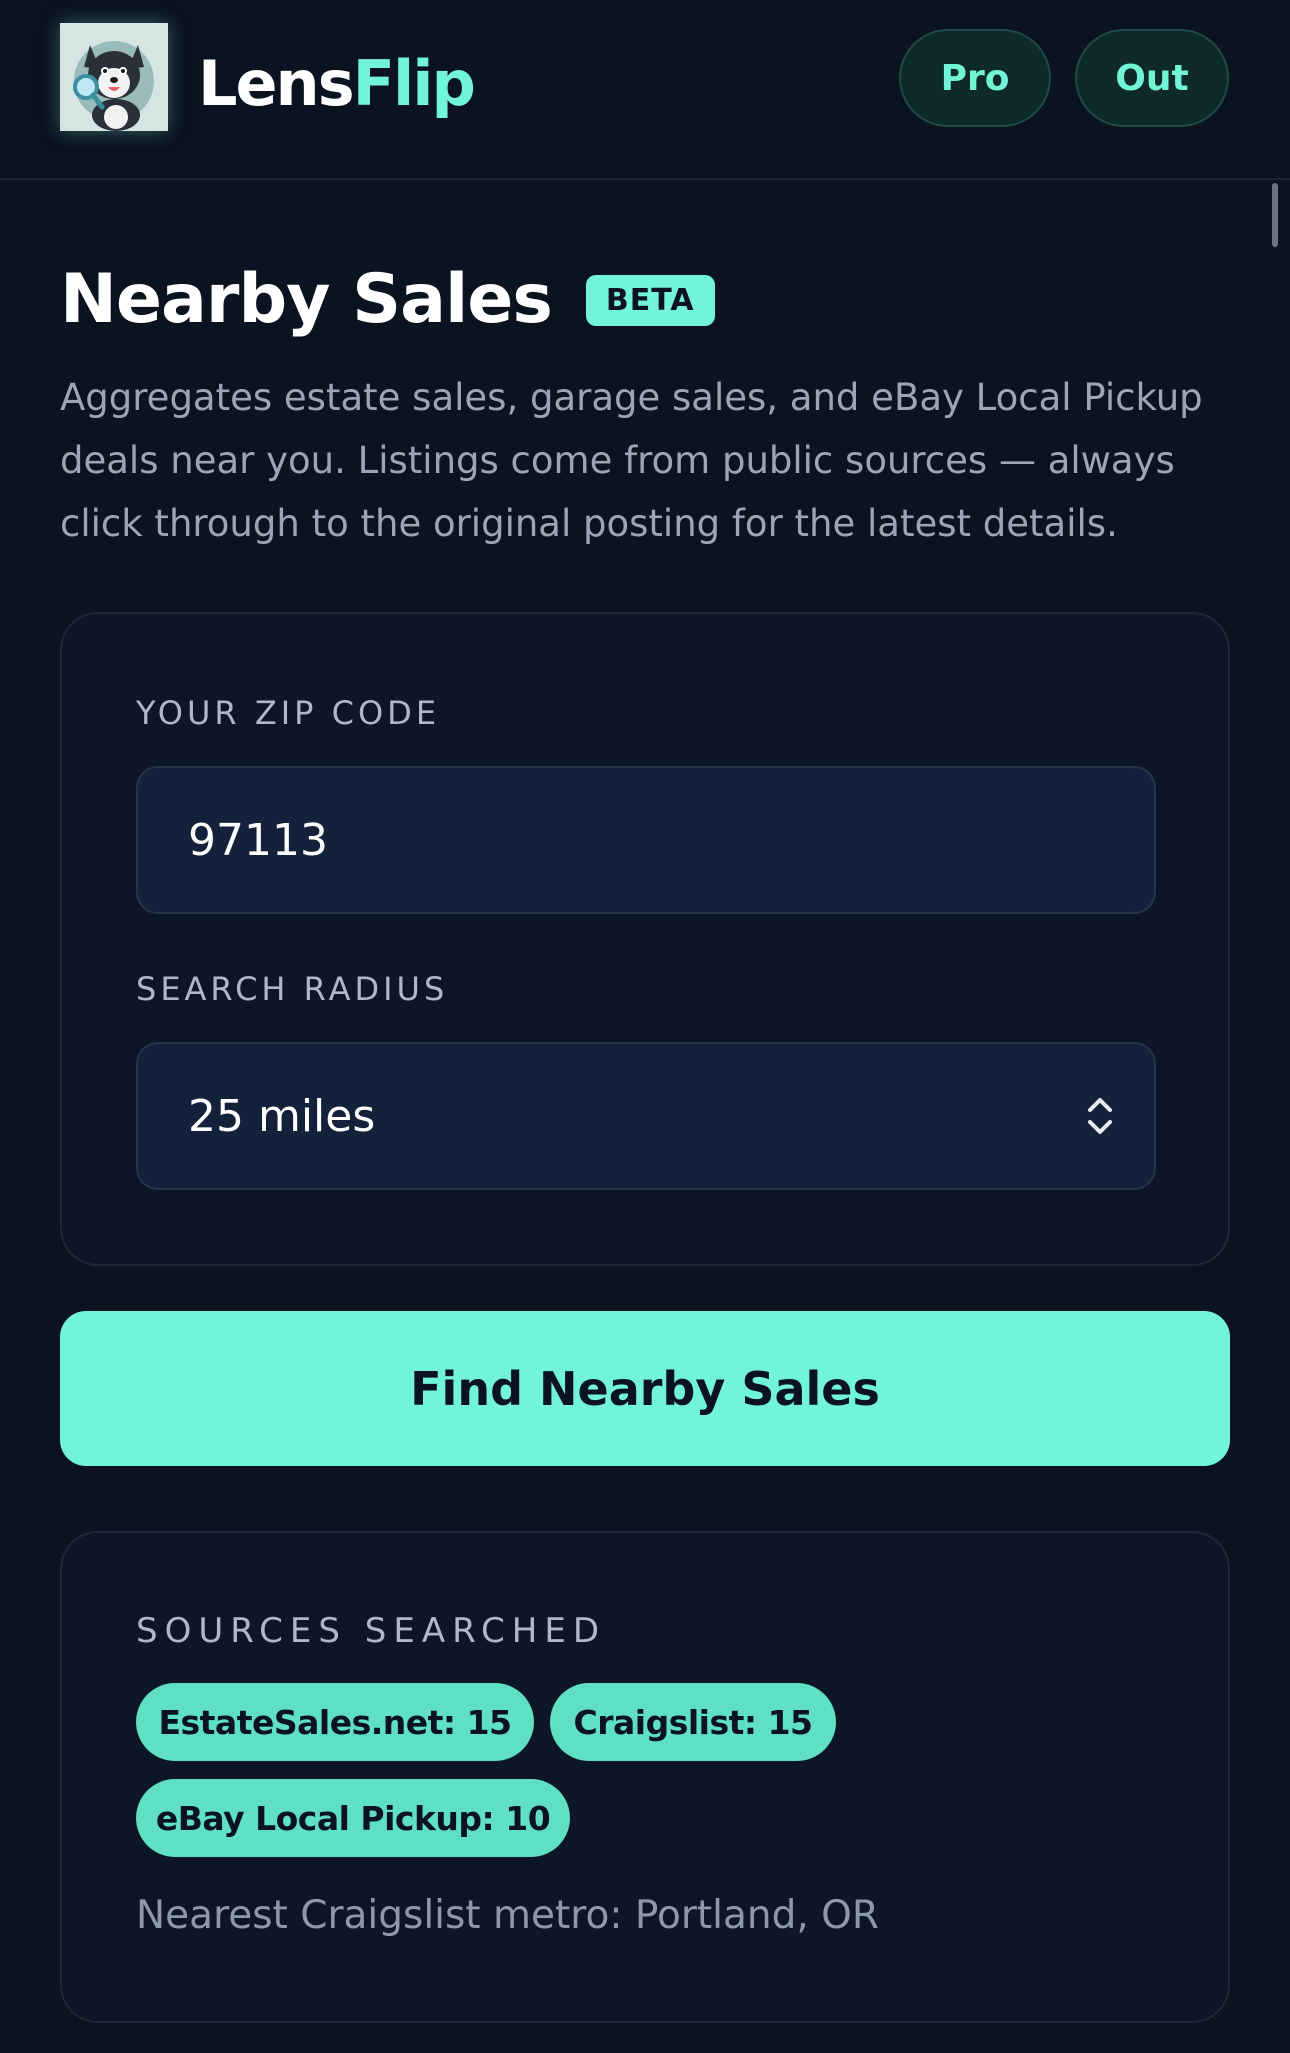 The height and width of the screenshot is (2053, 1290). I want to click on source-chip-estatesales: EstateSales.net: 15, so click(335, 1722).